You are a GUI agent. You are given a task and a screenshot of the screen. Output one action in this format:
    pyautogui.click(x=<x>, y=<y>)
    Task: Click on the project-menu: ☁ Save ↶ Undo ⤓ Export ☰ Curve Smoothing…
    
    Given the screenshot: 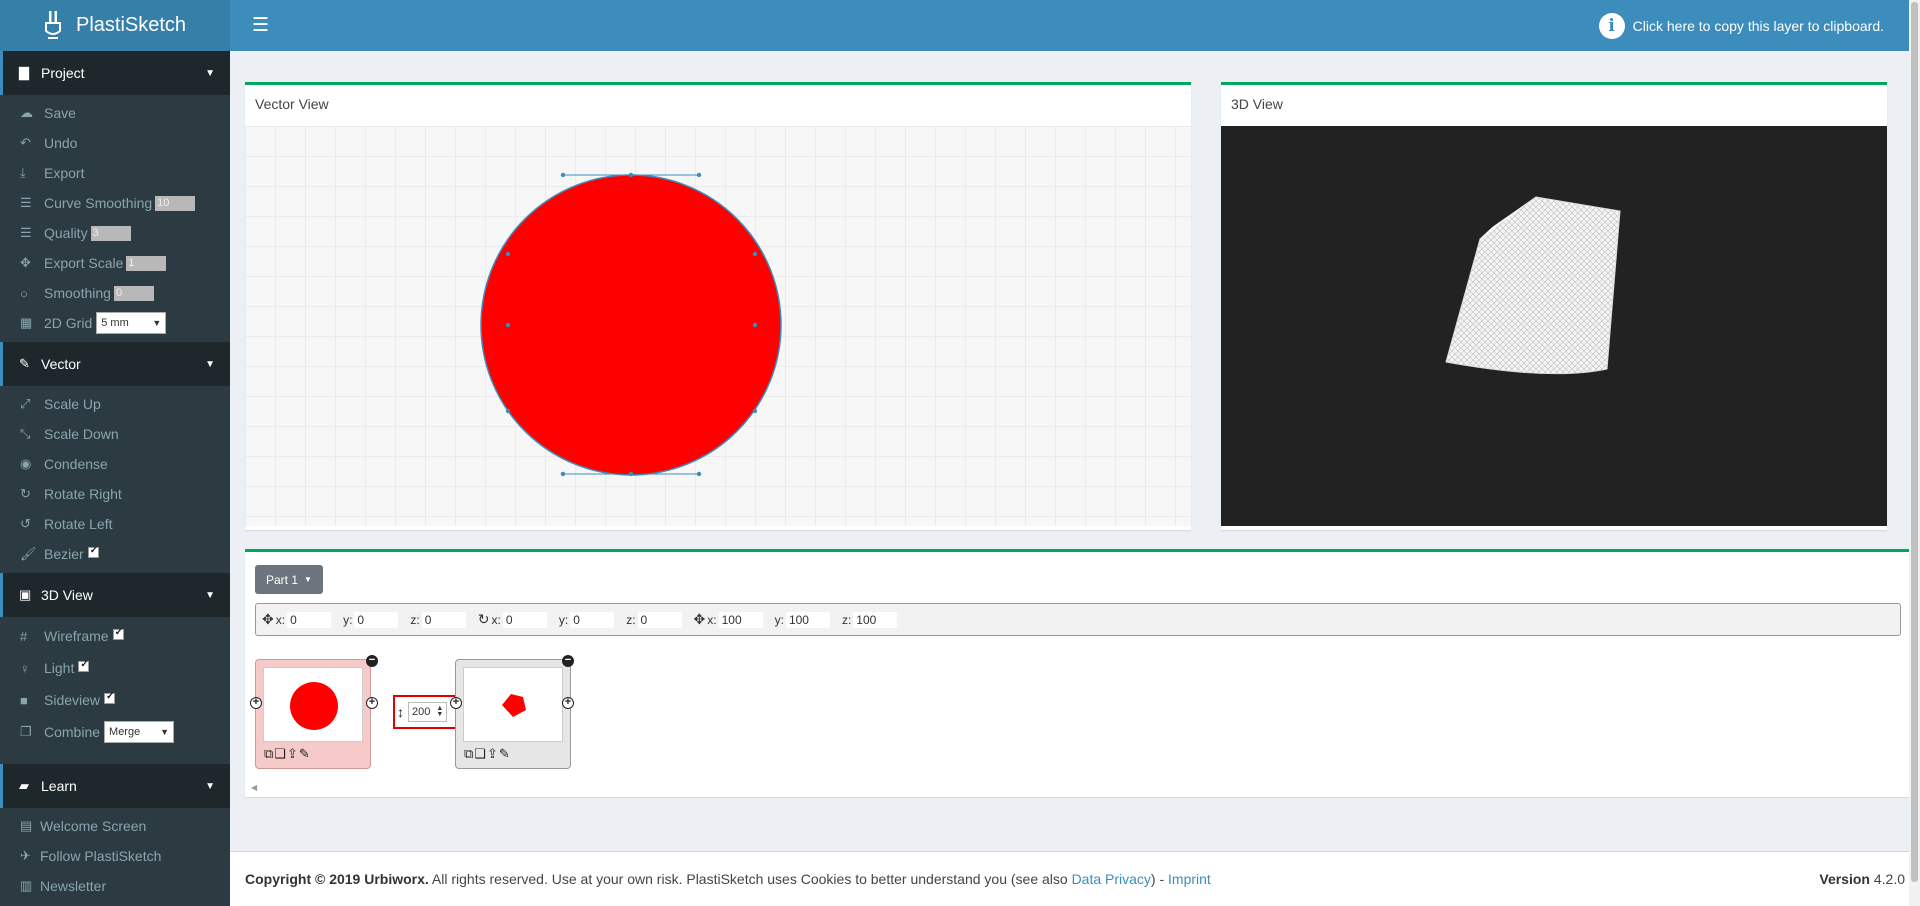 What is the action you would take?
    pyautogui.click(x=115, y=218)
    